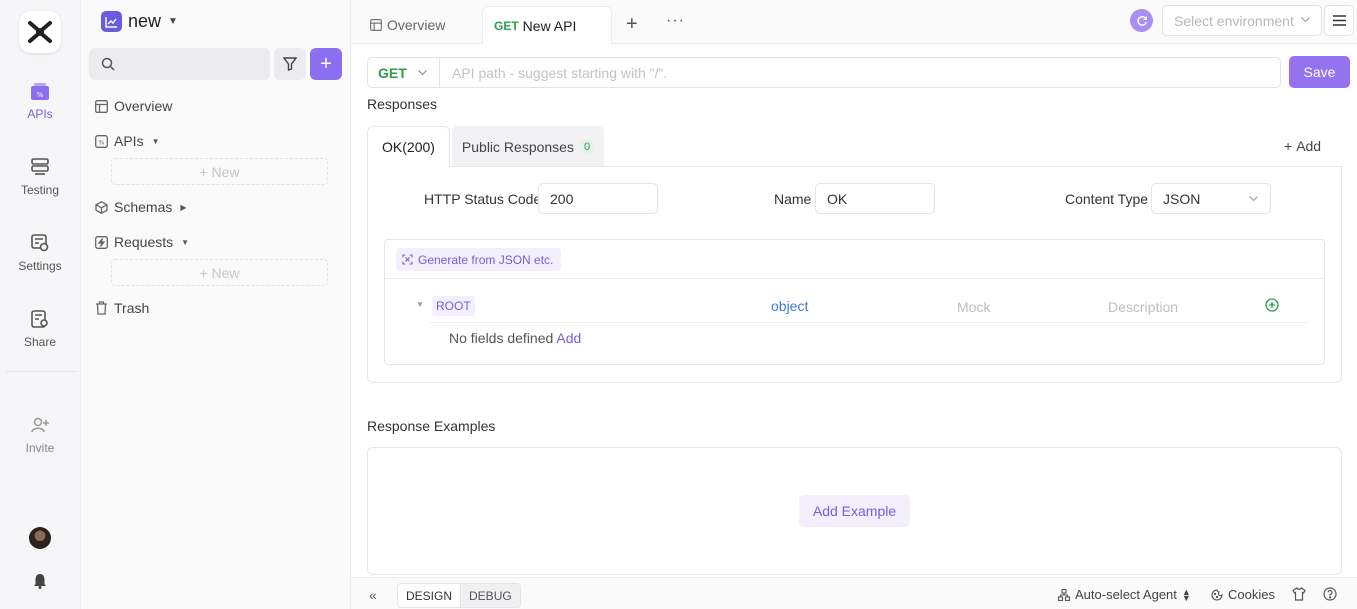 Image resolution: width=1357 pixels, height=609 pixels. What do you see at coordinates (101, 207) in the screenshot?
I see `schema-icon` at bounding box center [101, 207].